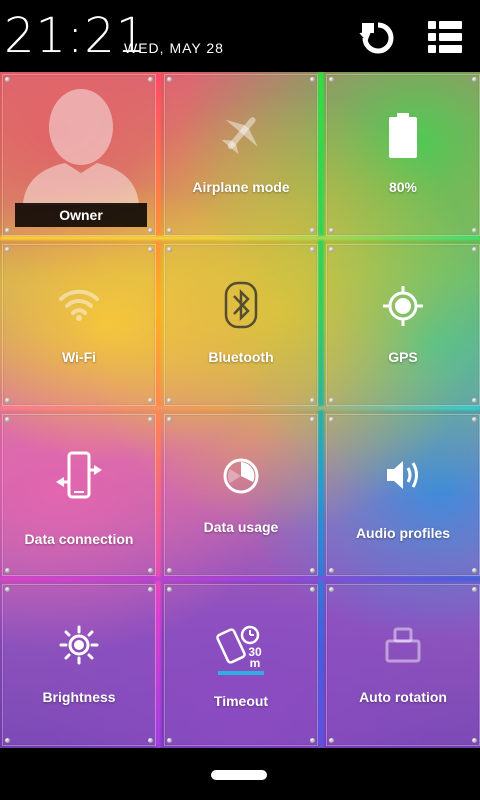 This screenshot has width=480, height=800. I want to click on airplane-icon, so click(239, 136).